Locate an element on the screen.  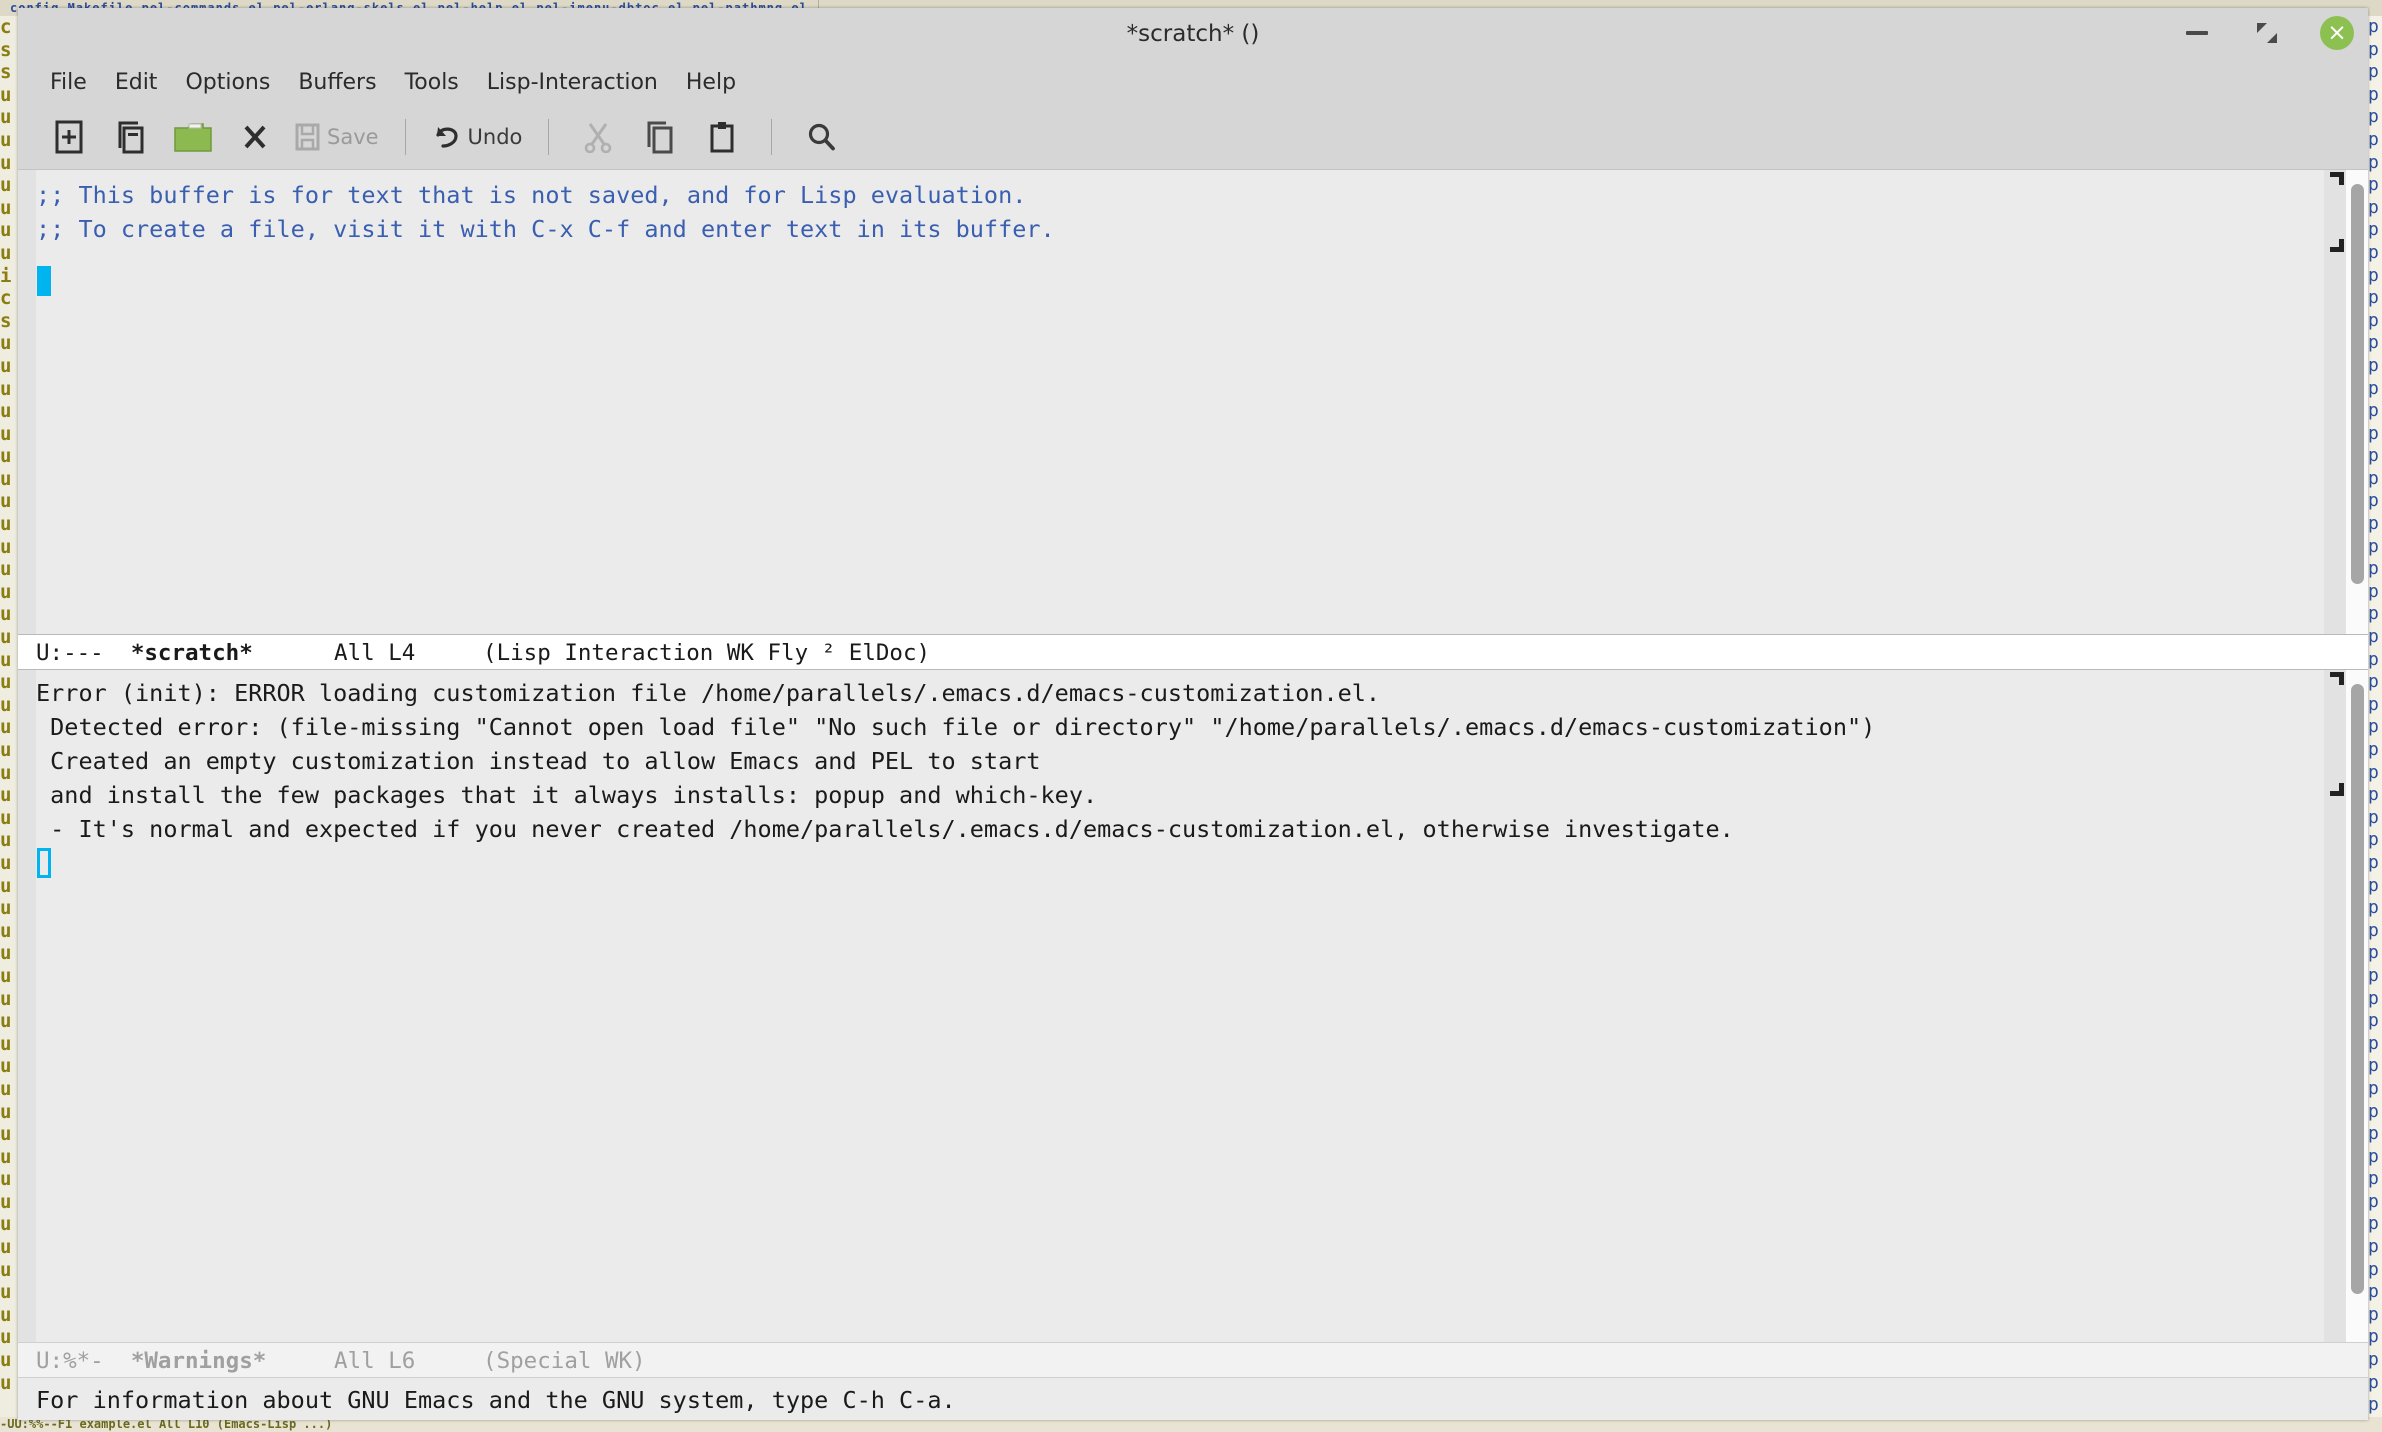
copy-icon is located at coordinates (660, 137).